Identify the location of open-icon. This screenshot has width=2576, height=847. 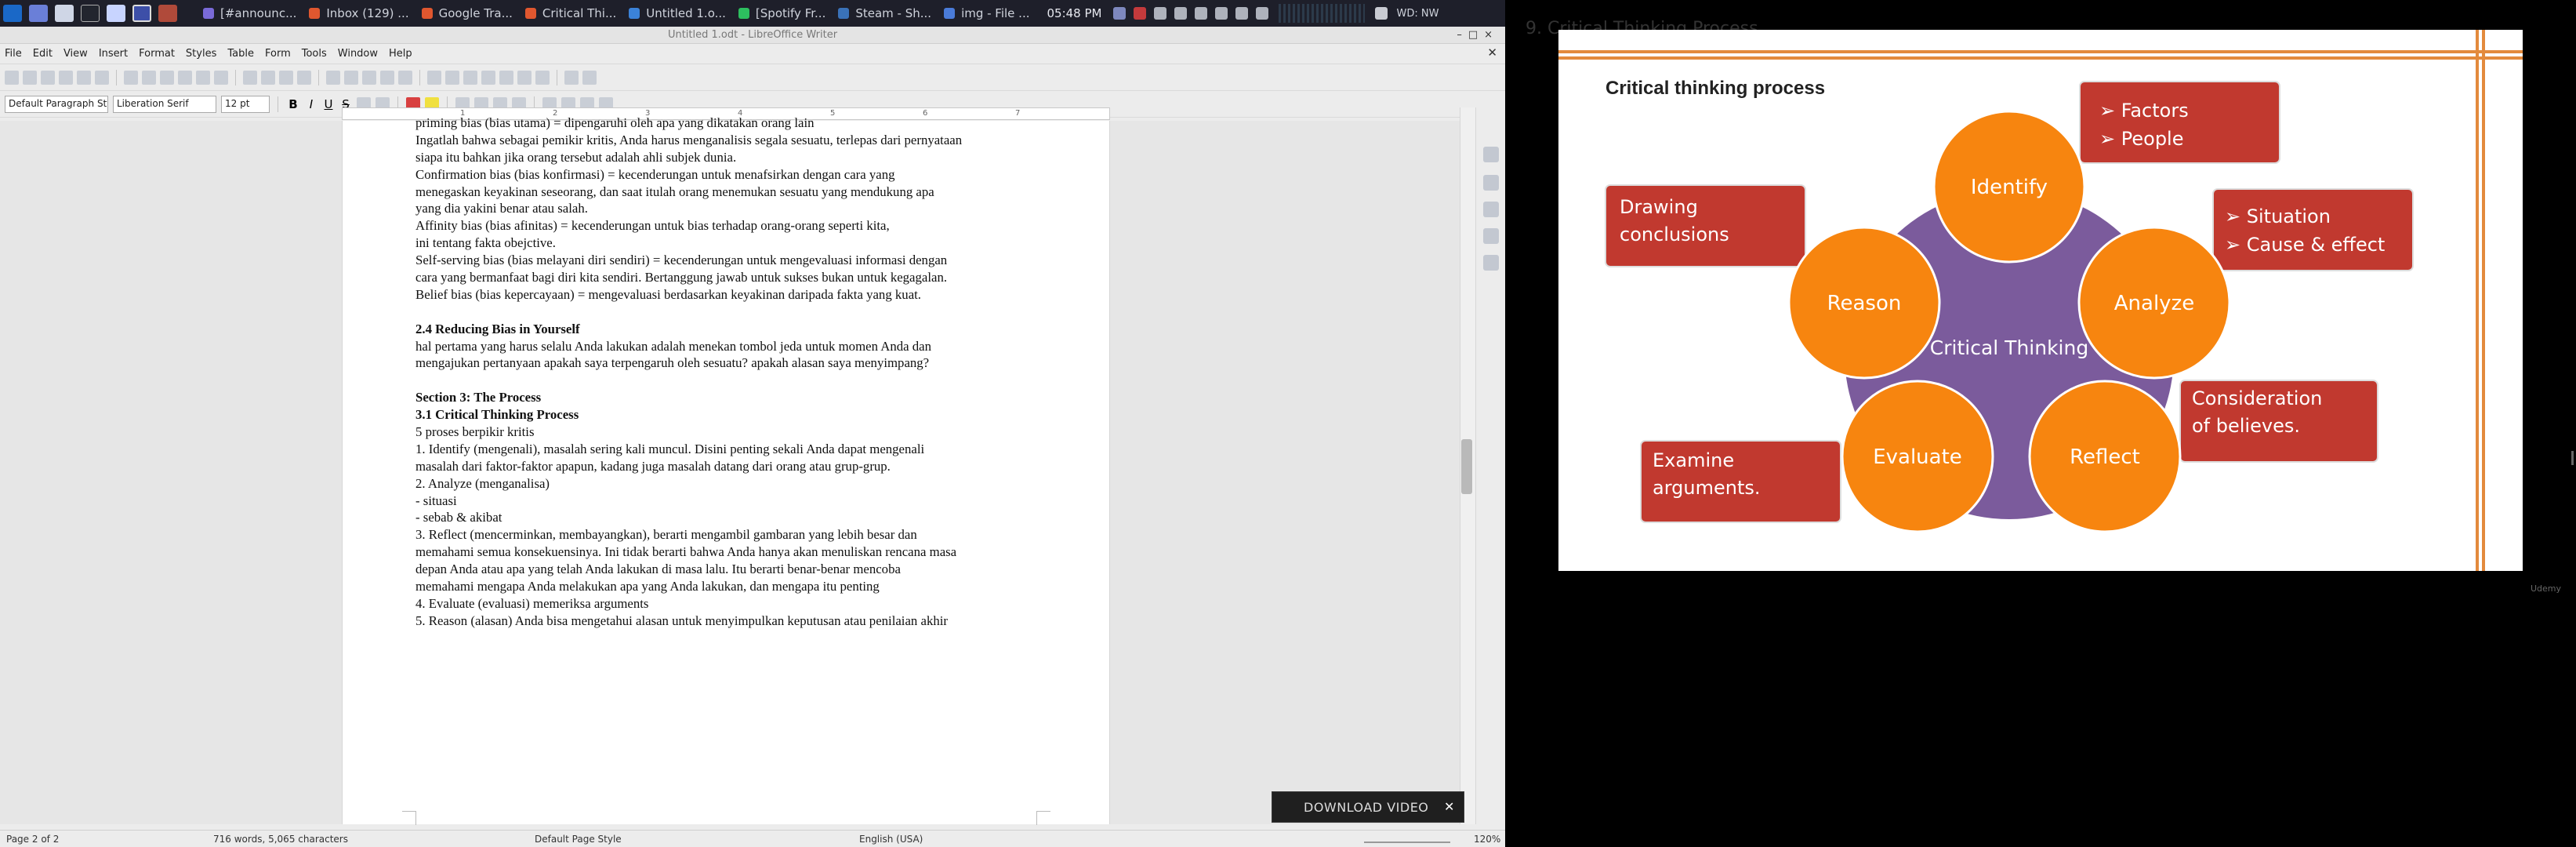
(30, 77).